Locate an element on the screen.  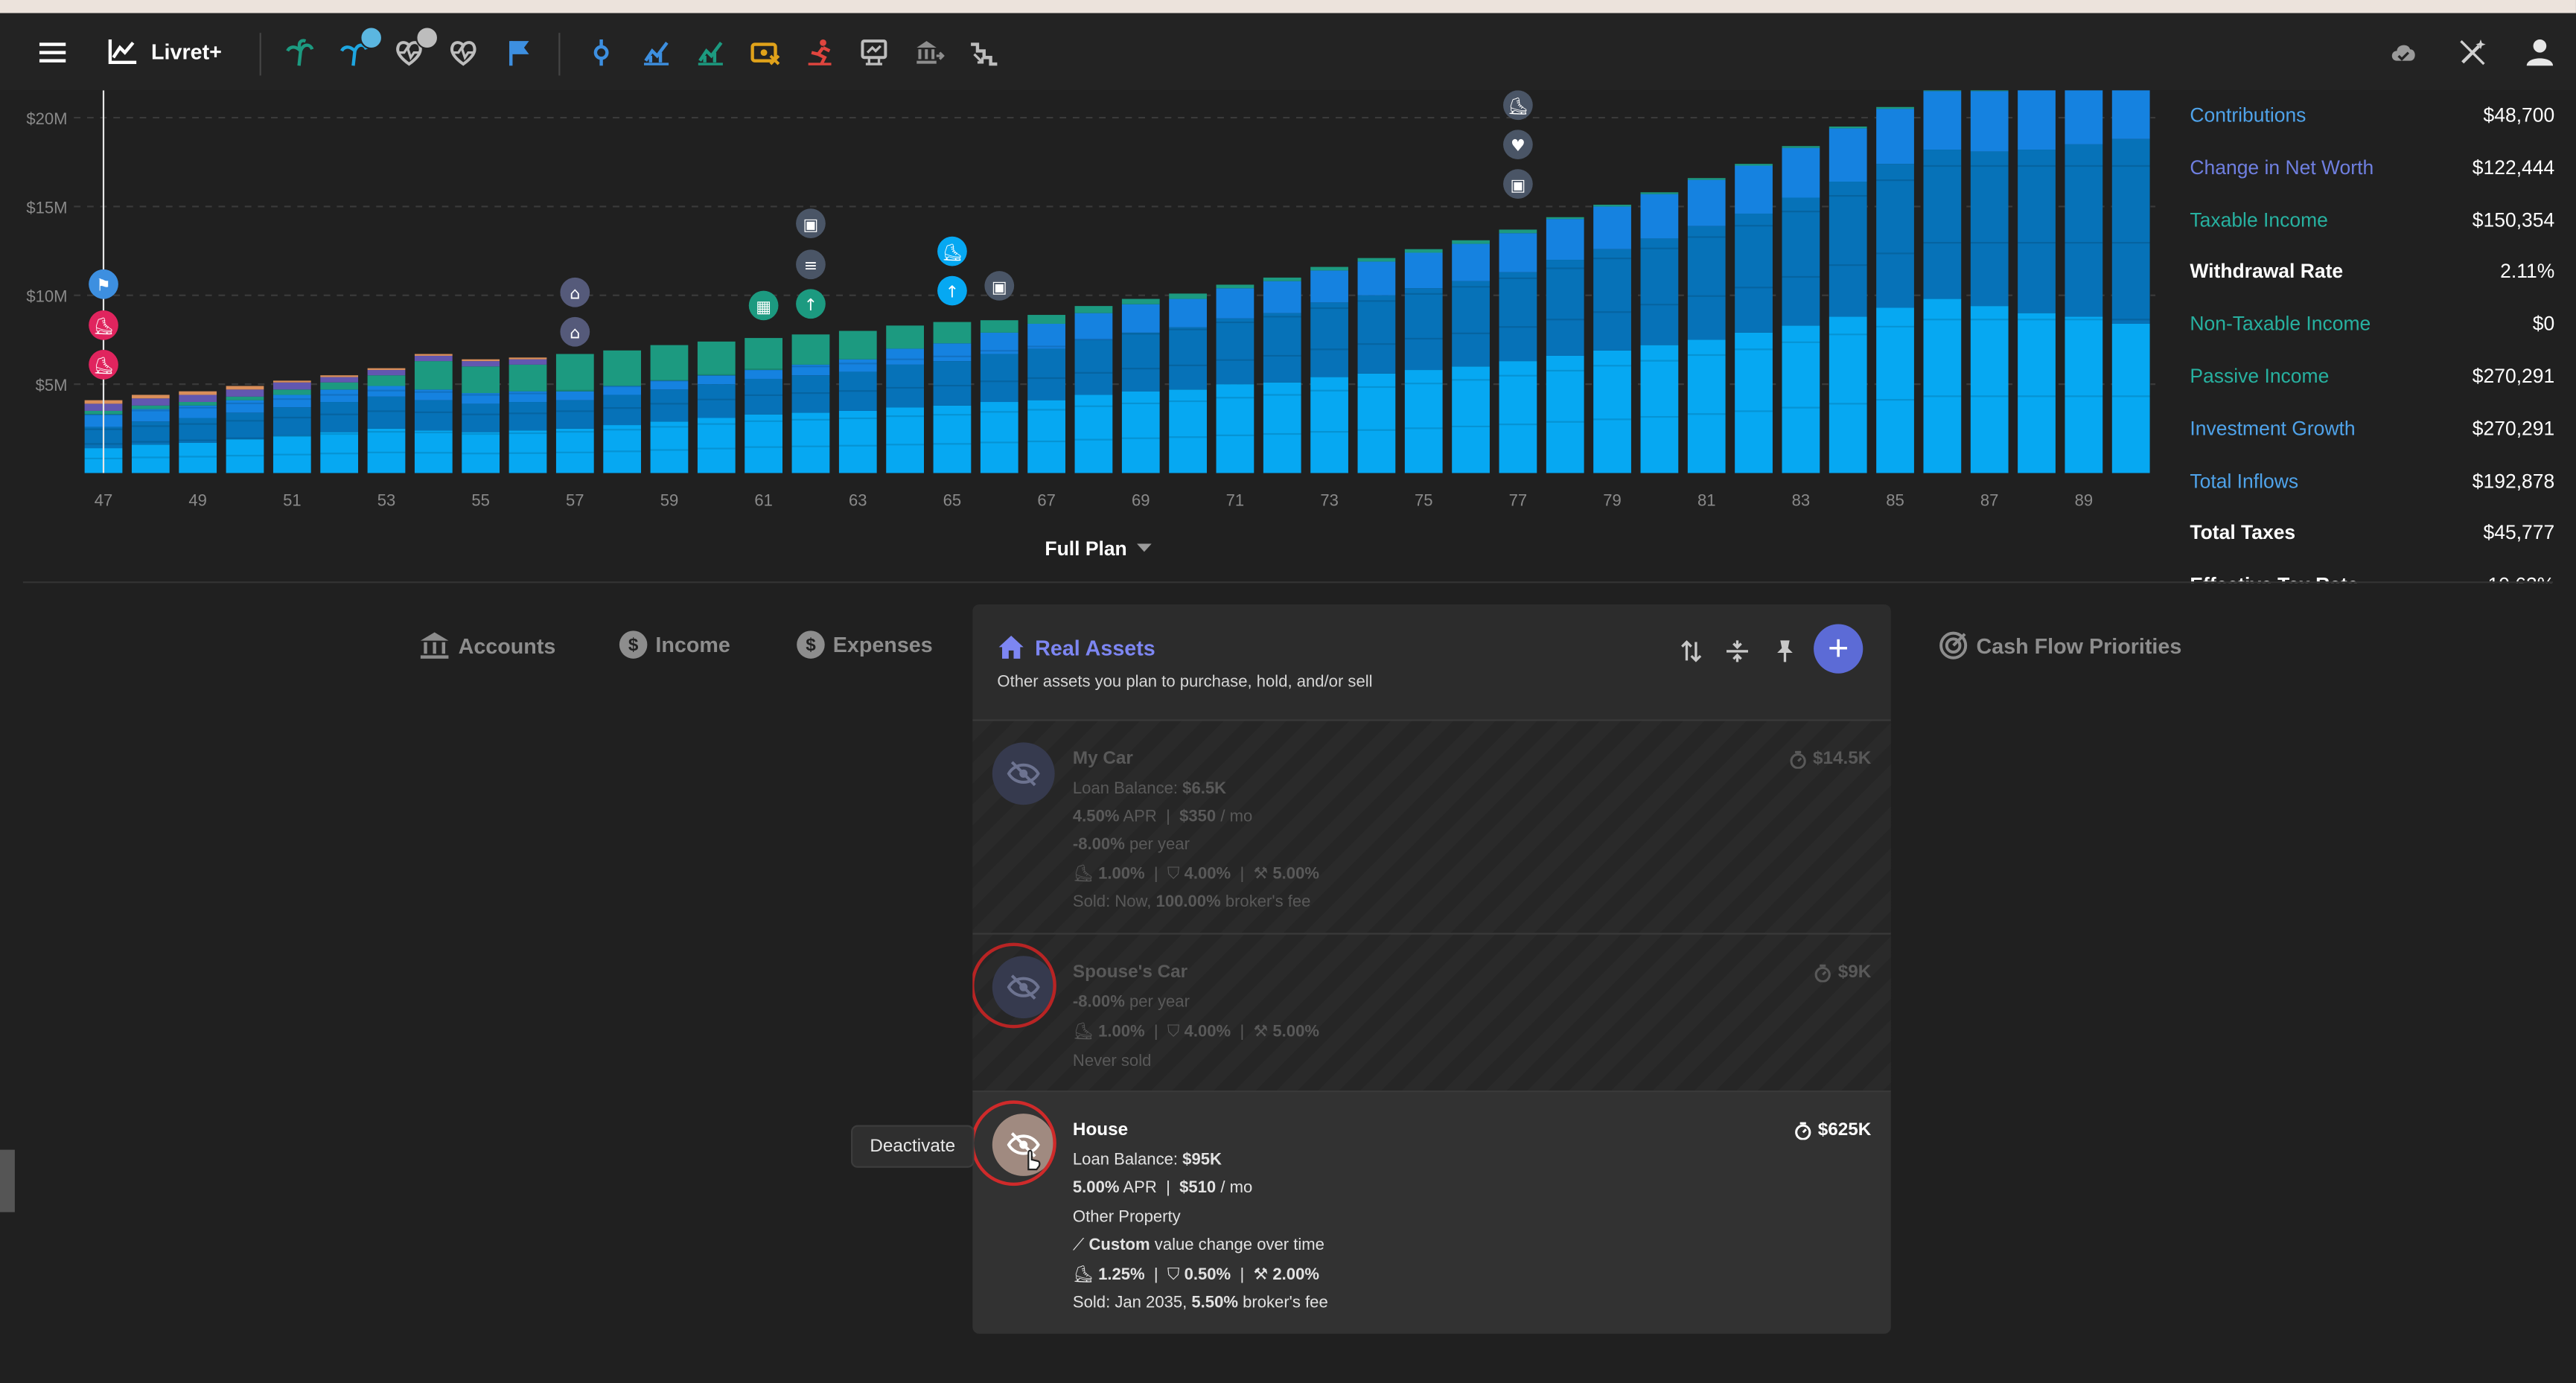
metric-row: Total Inflows $192,878 is located at coordinates (2372, 481).